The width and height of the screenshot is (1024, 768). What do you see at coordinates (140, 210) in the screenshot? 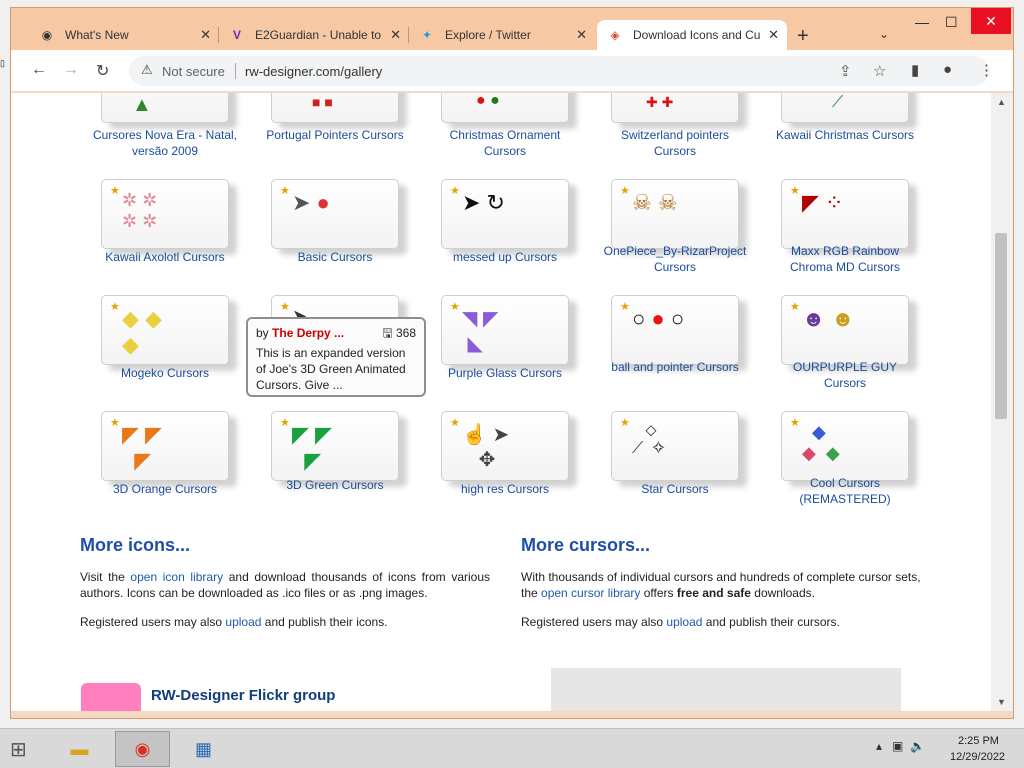
I see `axolotl-icon: ✲ ✲ ✲ ✲` at bounding box center [140, 210].